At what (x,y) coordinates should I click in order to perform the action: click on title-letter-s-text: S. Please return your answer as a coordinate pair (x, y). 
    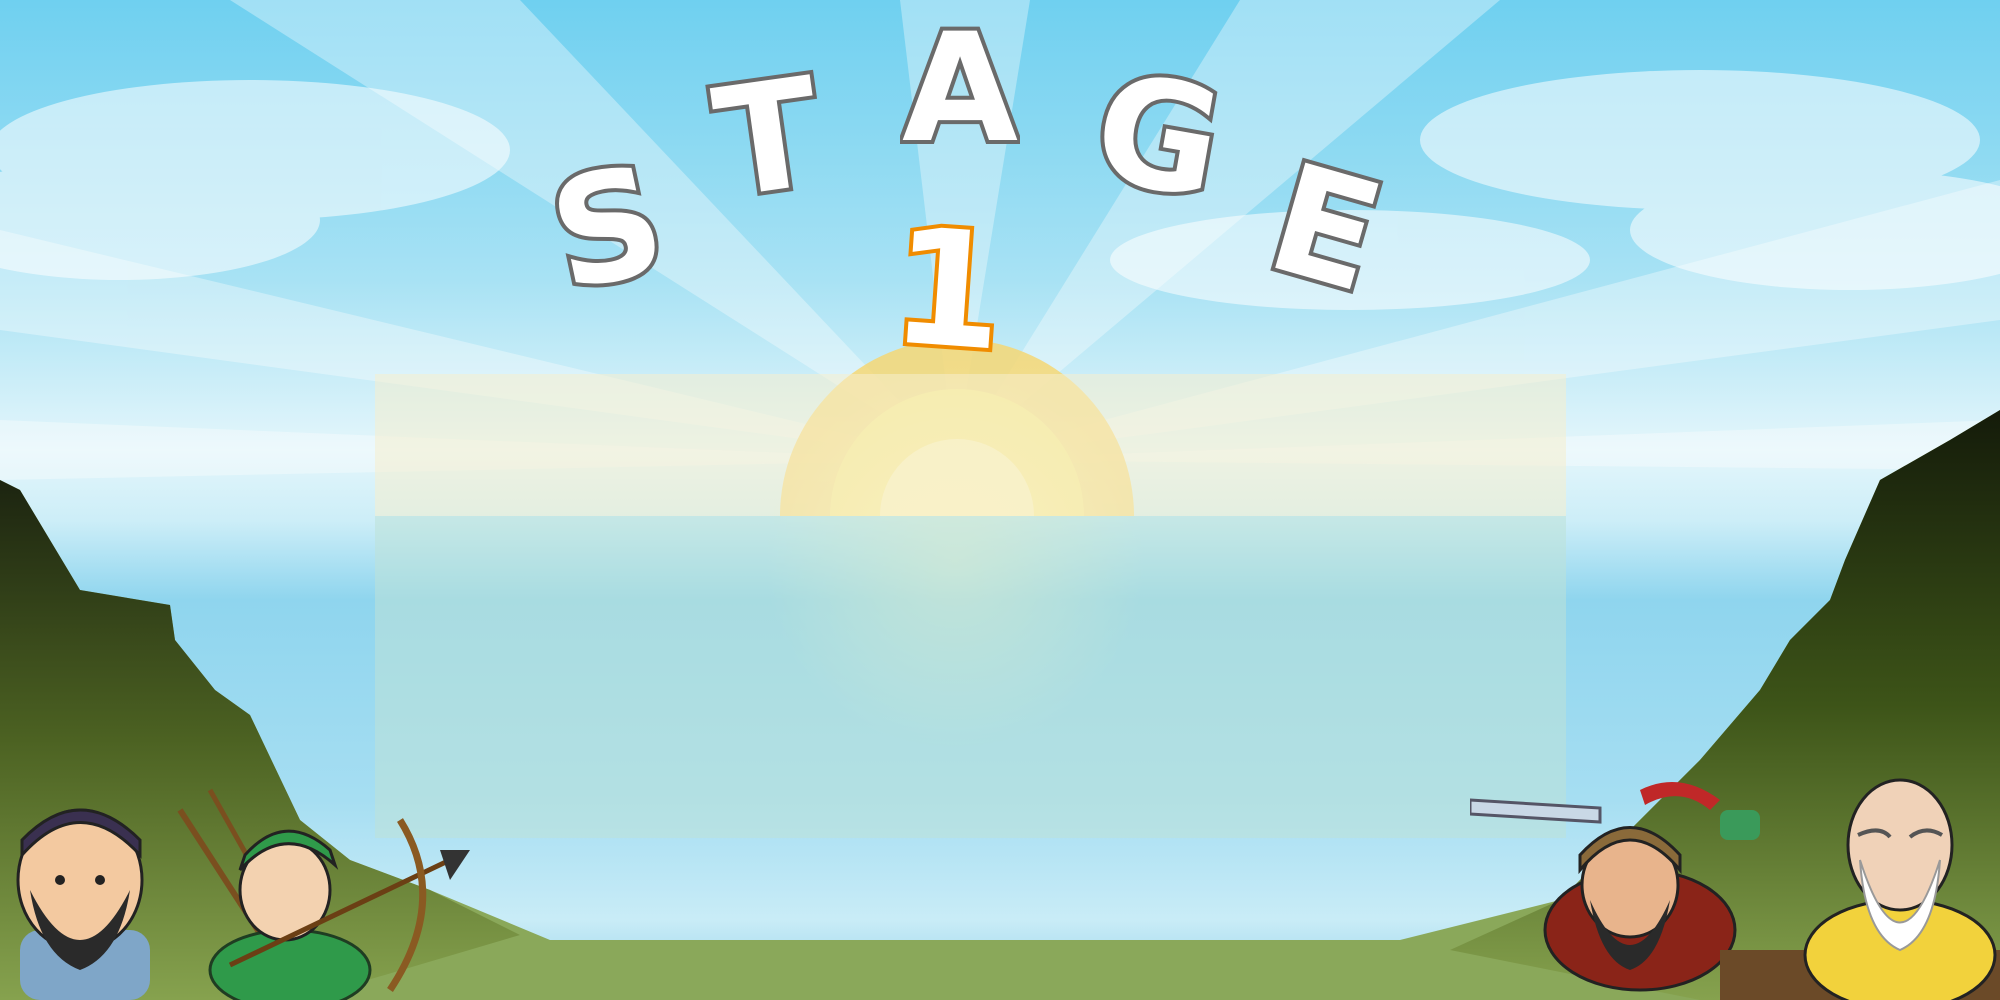
    Looking at the image, I should click on (608, 230).